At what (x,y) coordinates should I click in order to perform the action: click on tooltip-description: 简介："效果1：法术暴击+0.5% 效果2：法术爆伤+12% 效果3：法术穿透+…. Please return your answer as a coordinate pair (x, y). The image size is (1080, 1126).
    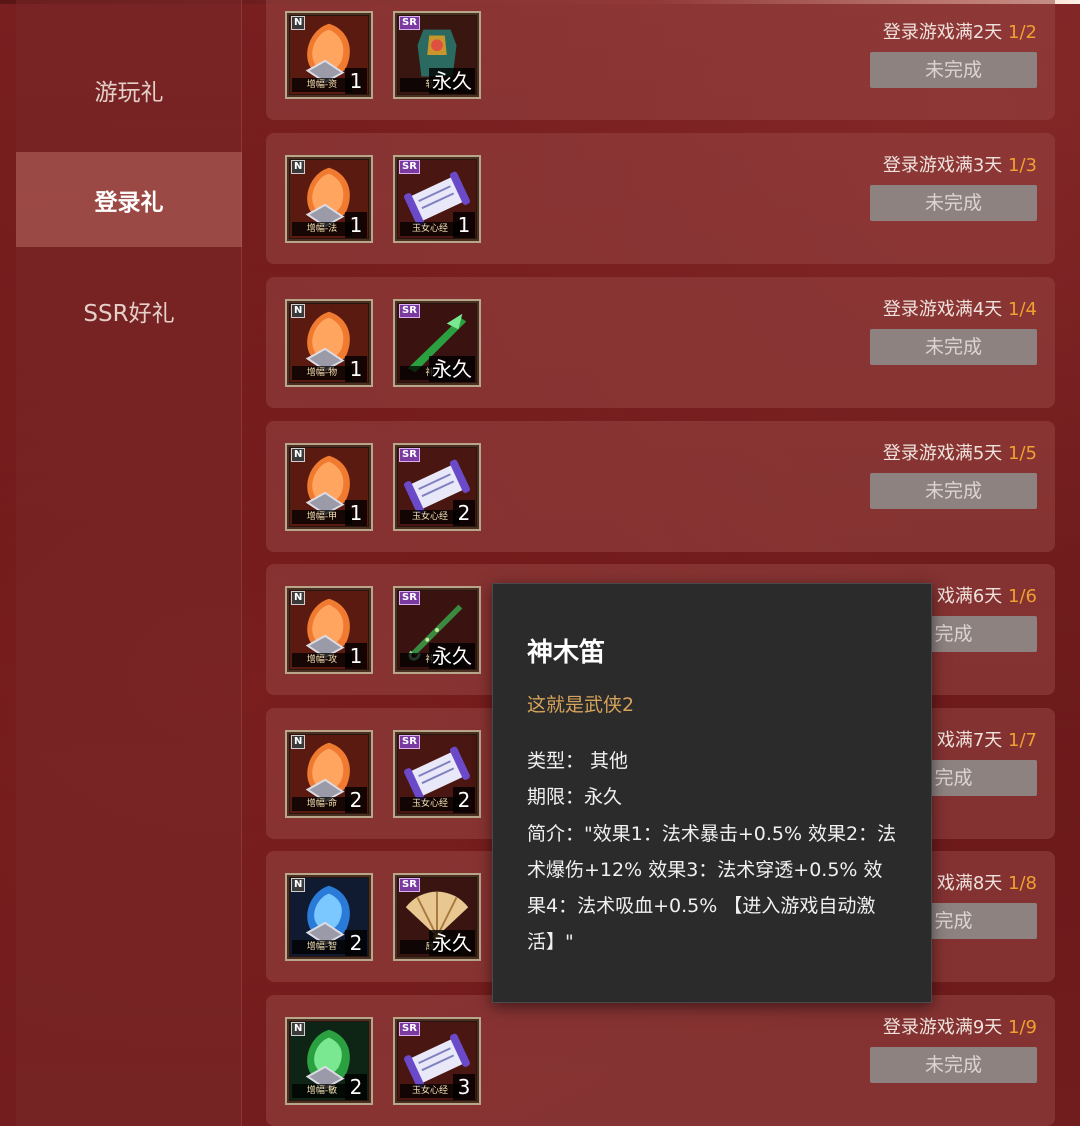
    Looking at the image, I should click on (712, 888).